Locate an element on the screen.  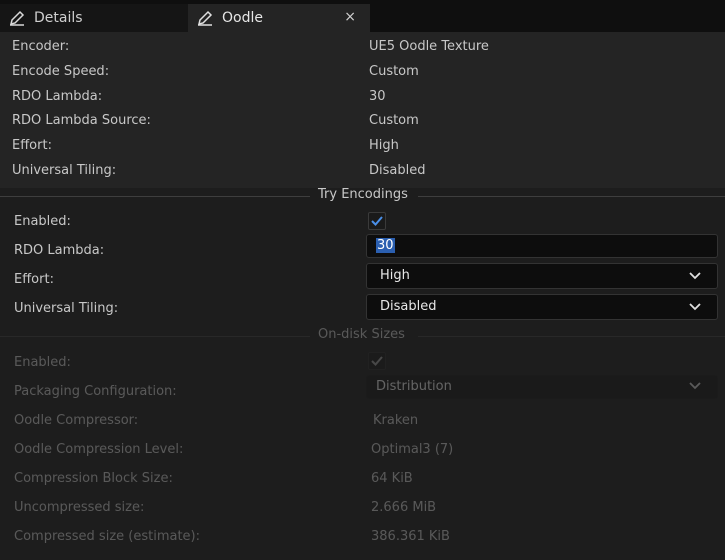
info-label: Encode Speed: is located at coordinates (61, 71).